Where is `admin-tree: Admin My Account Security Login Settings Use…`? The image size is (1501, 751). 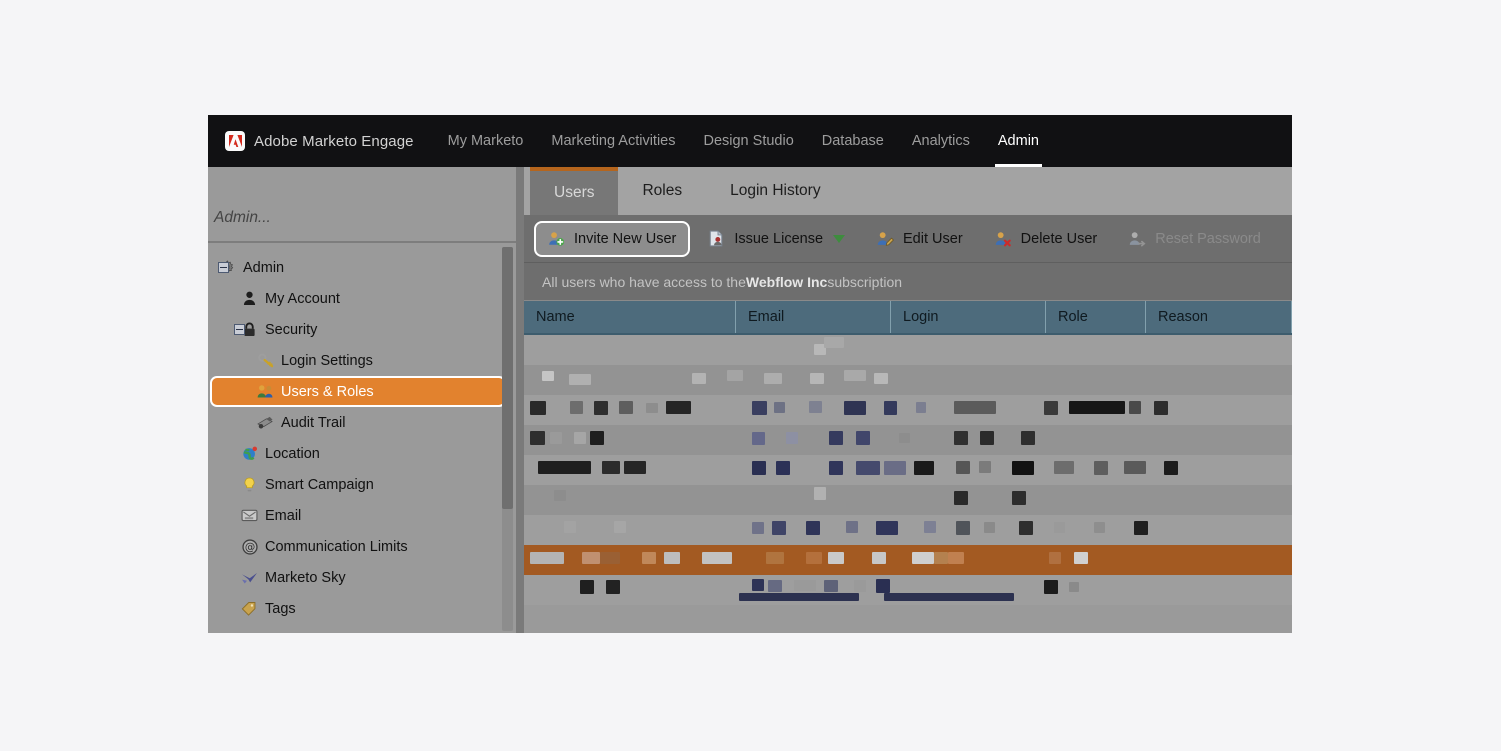 admin-tree: Admin My Account Security Login Settings Use… is located at coordinates (362, 438).